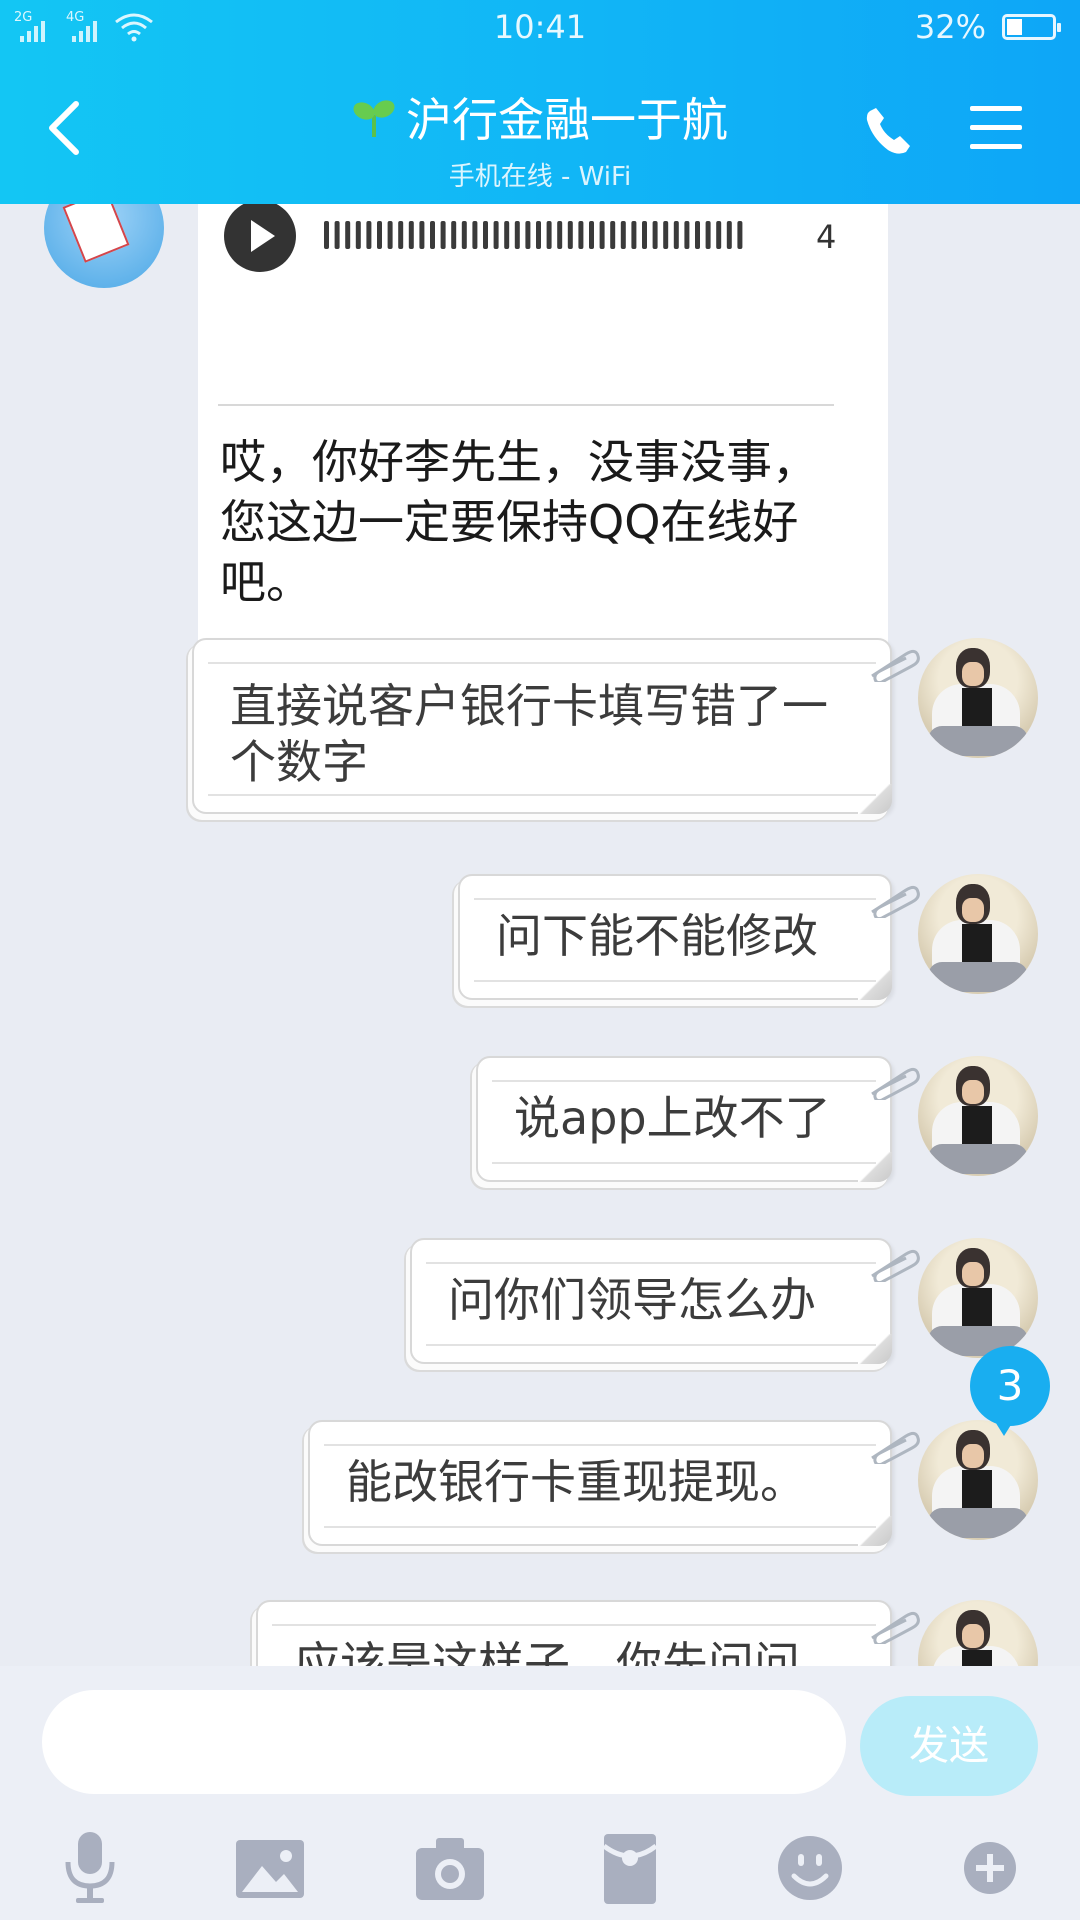 The width and height of the screenshot is (1080, 1920). I want to click on camera-icon, so click(450, 1868).